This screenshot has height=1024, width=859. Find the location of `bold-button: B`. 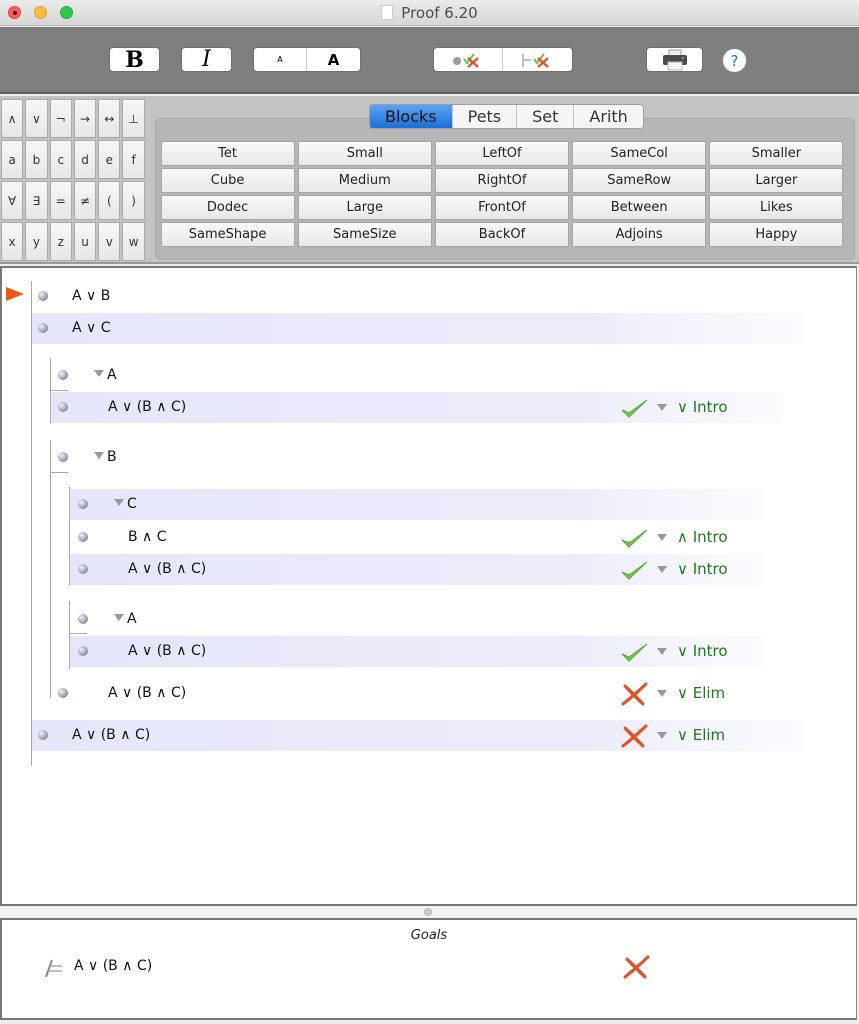

bold-button: B is located at coordinates (134, 60).